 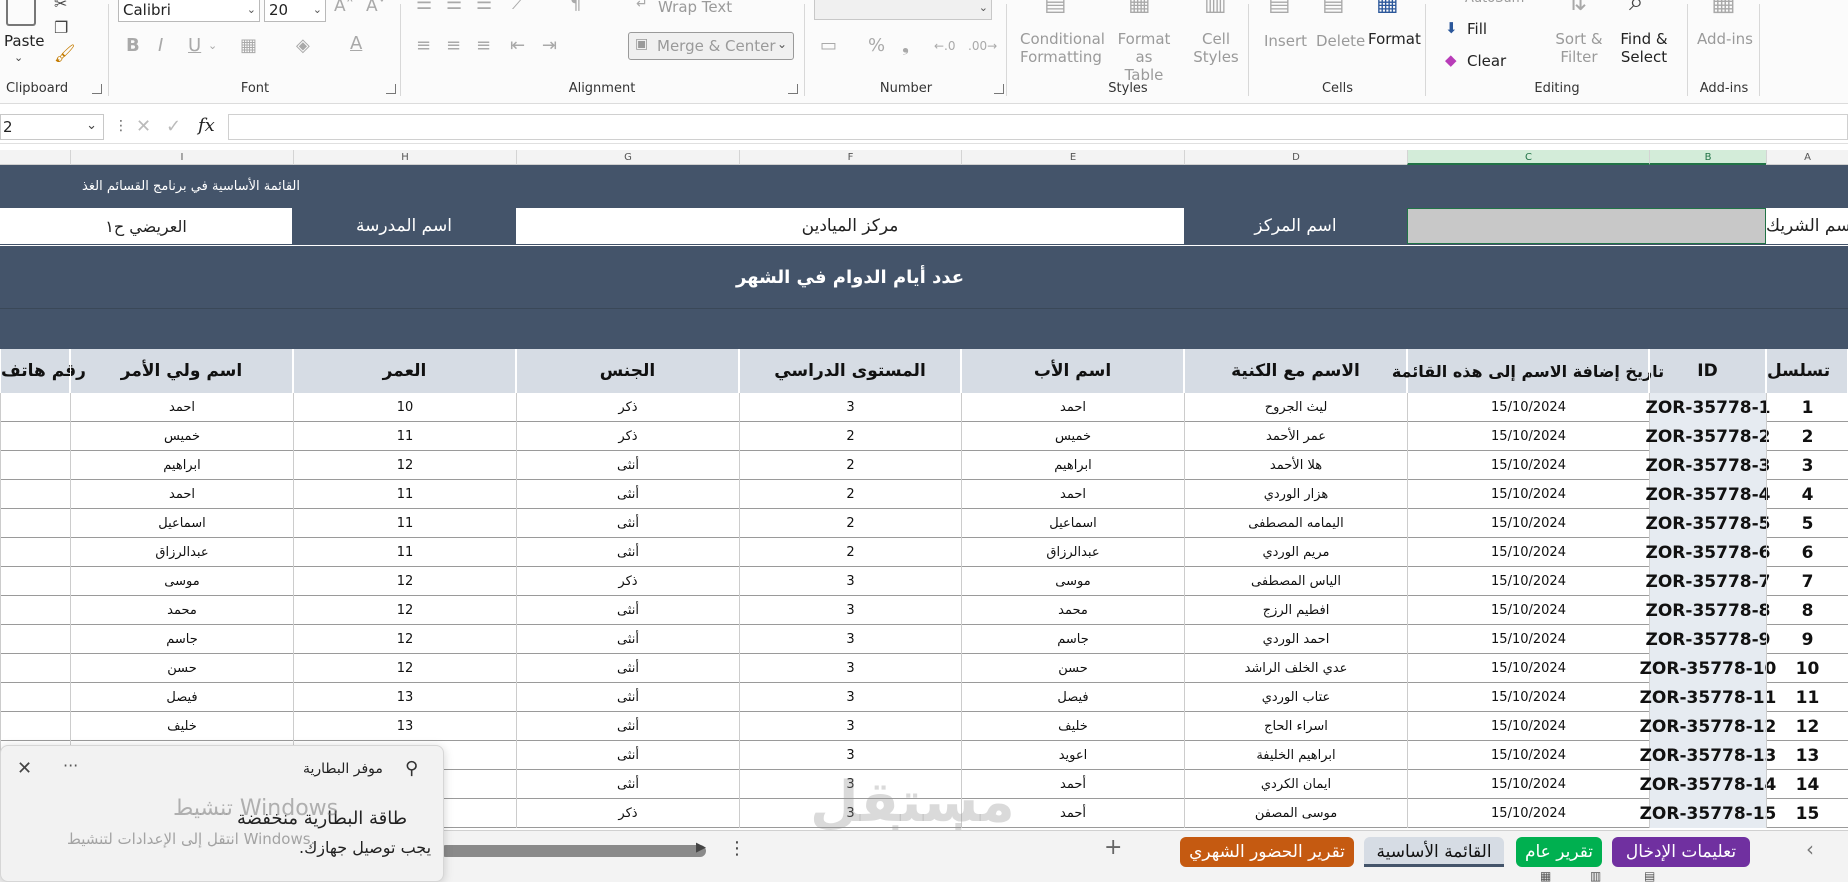 What do you see at coordinates (1295, 639) in the screenshot?
I see `cell-name: احمد الوردي` at bounding box center [1295, 639].